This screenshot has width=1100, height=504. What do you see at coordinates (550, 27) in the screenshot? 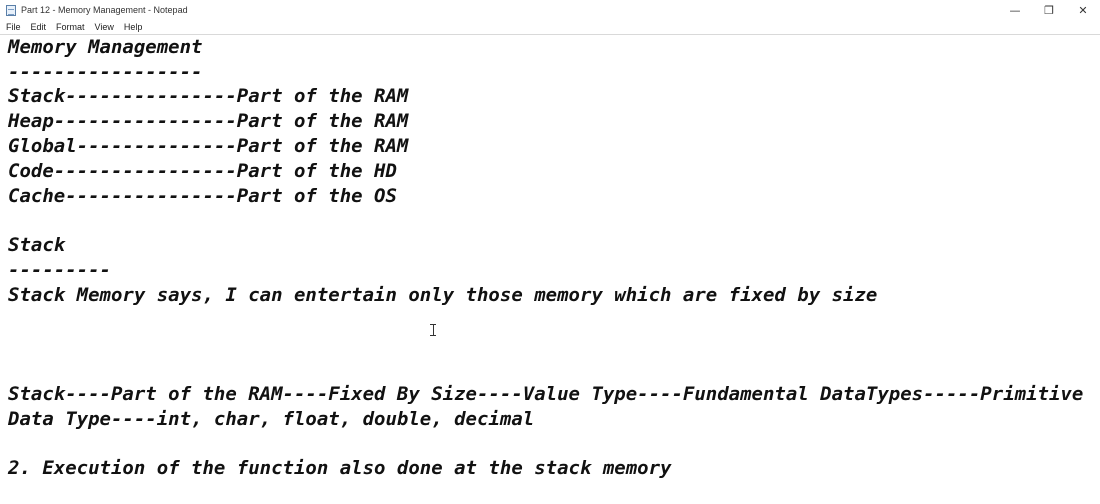
I see `menu-bar: File Edit Format View Help` at bounding box center [550, 27].